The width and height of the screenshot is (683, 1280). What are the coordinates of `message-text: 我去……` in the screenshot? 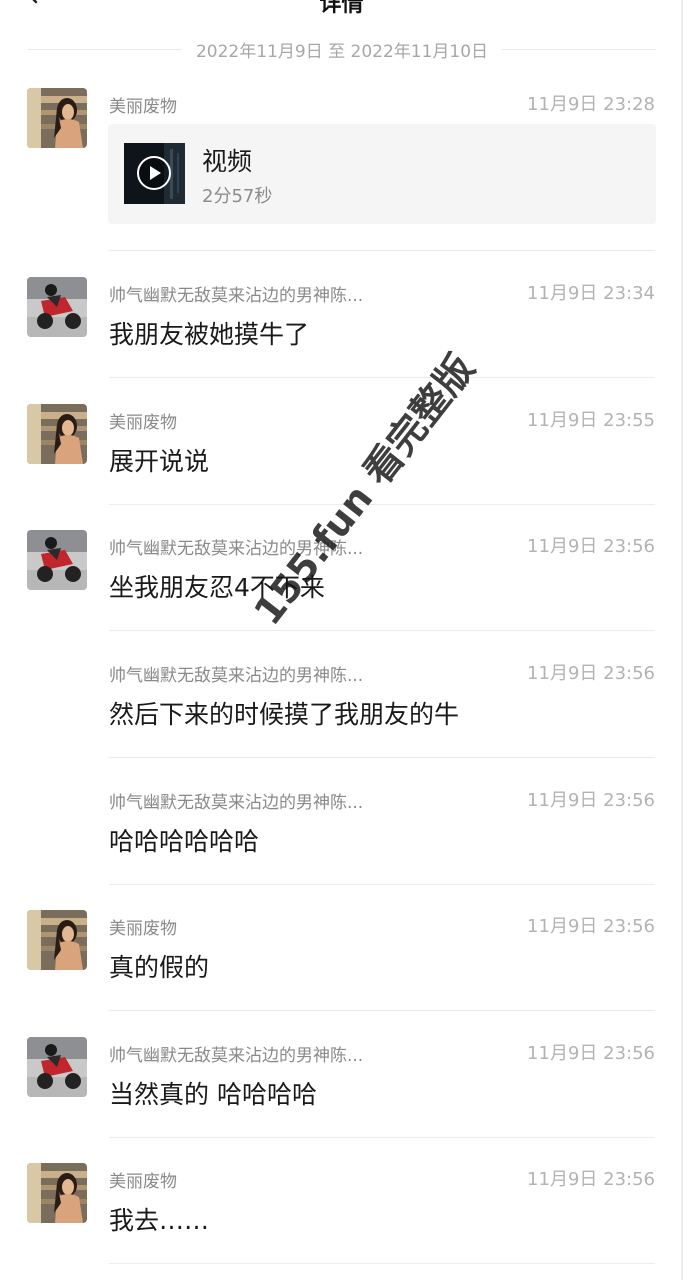 It's located at (159, 1220).